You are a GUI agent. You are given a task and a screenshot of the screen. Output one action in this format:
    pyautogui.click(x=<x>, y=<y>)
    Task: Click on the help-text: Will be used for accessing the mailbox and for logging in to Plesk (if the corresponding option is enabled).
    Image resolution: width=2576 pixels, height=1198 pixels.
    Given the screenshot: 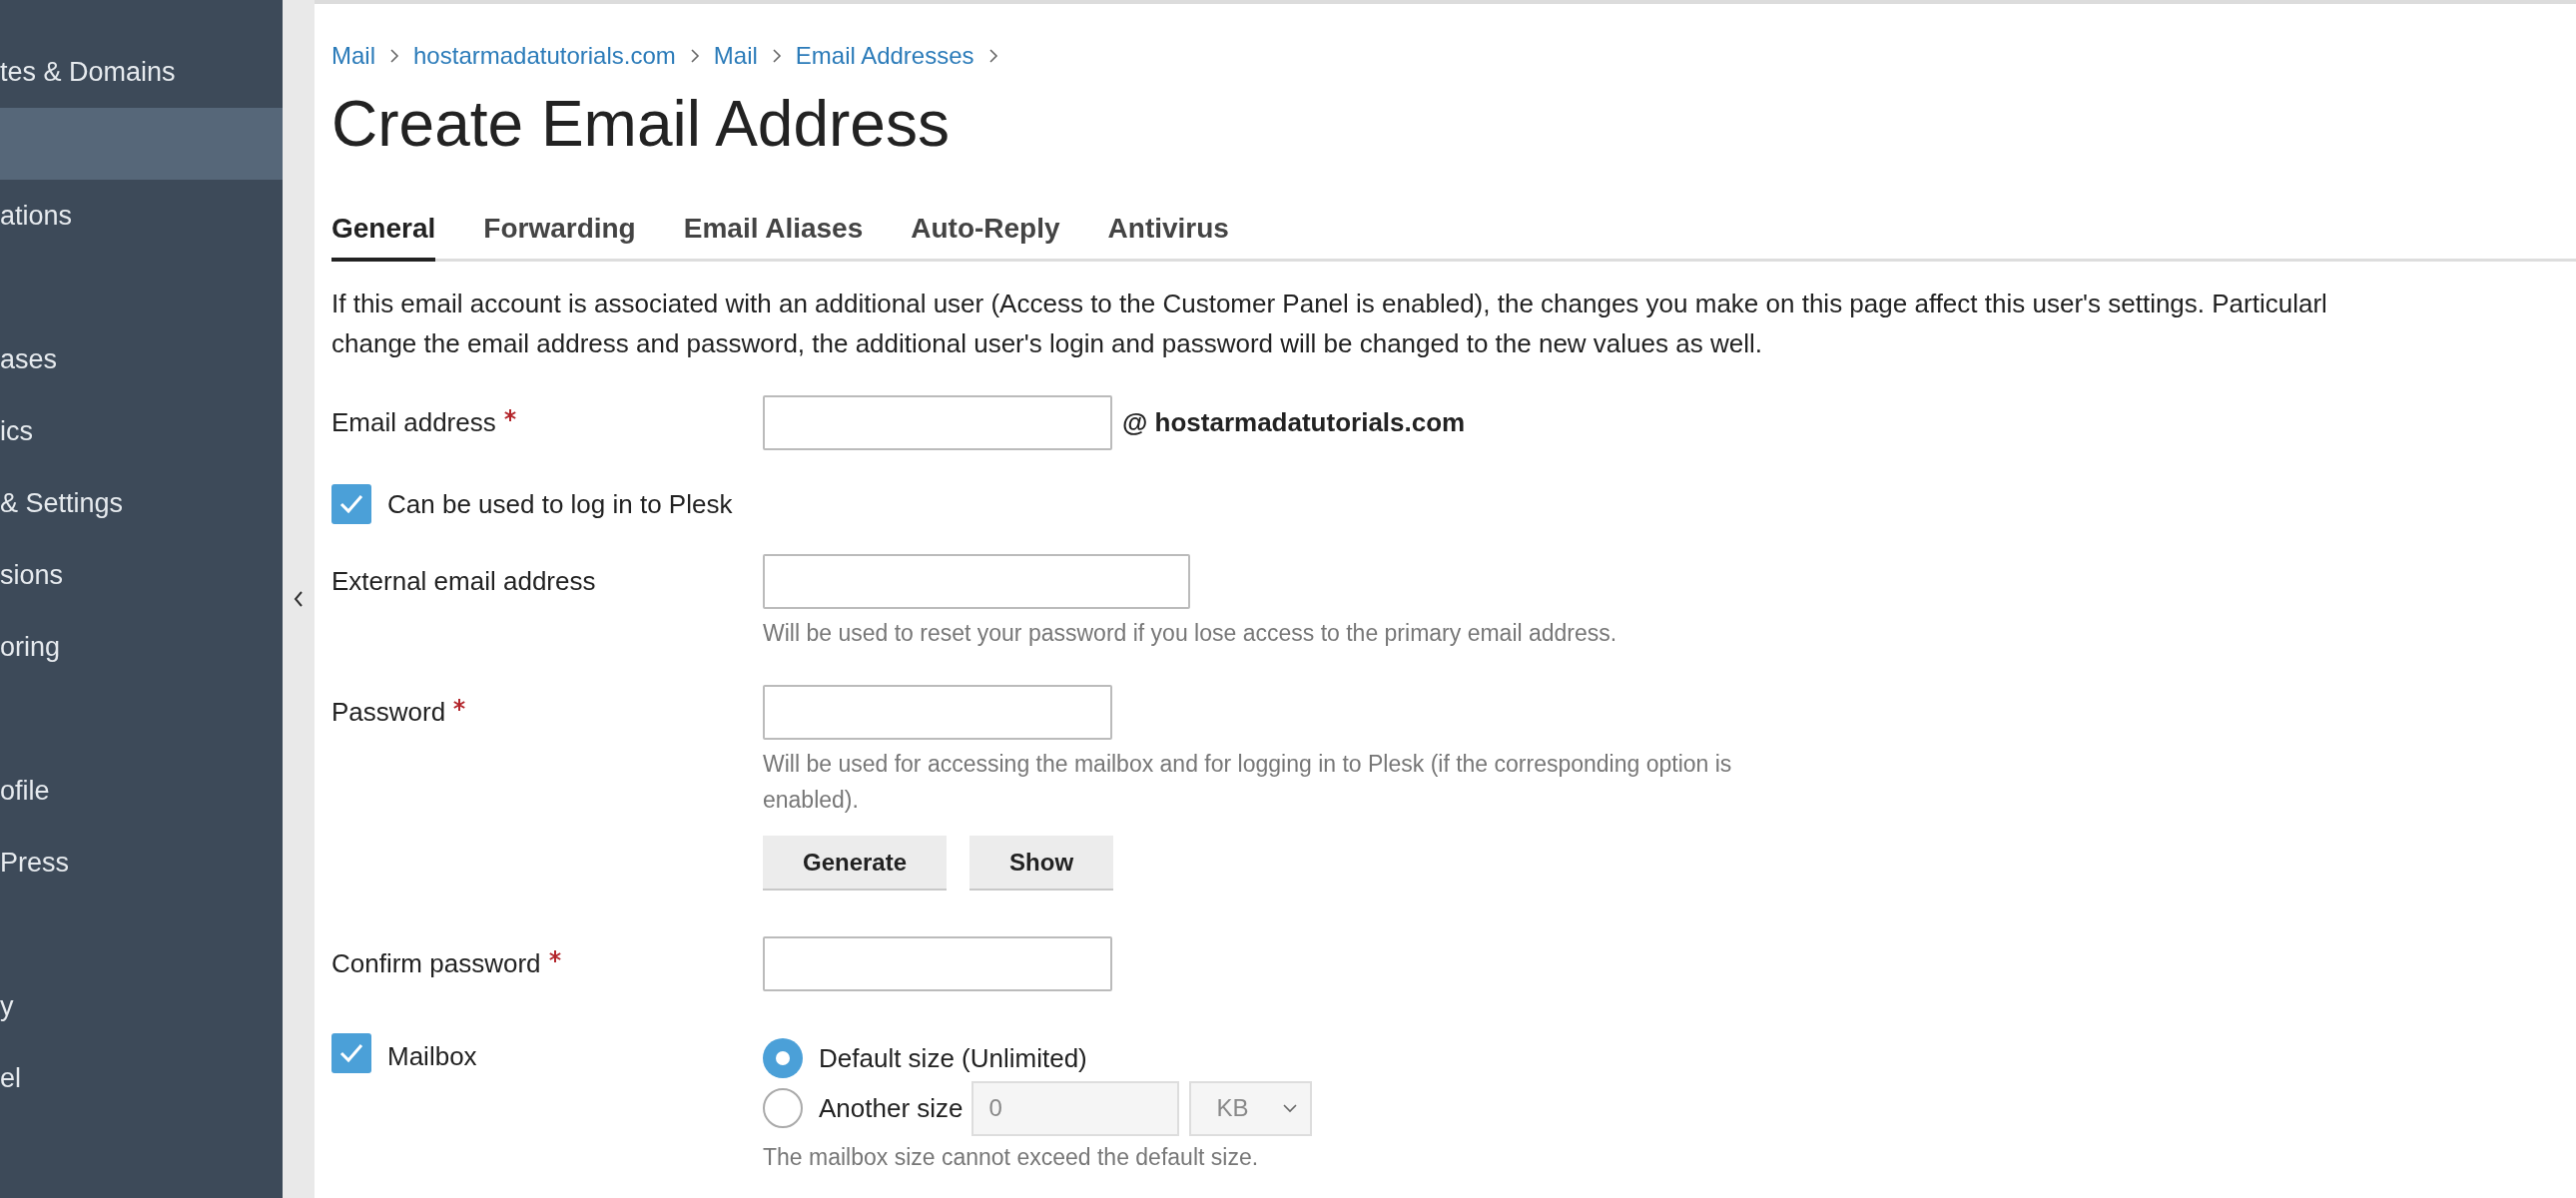 What is the action you would take?
    pyautogui.click(x=1248, y=782)
    